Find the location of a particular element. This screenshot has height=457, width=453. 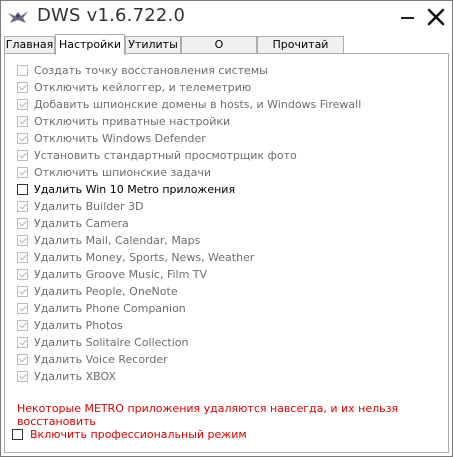

option-row: Удалить People, OneNote is located at coordinates (97, 291).